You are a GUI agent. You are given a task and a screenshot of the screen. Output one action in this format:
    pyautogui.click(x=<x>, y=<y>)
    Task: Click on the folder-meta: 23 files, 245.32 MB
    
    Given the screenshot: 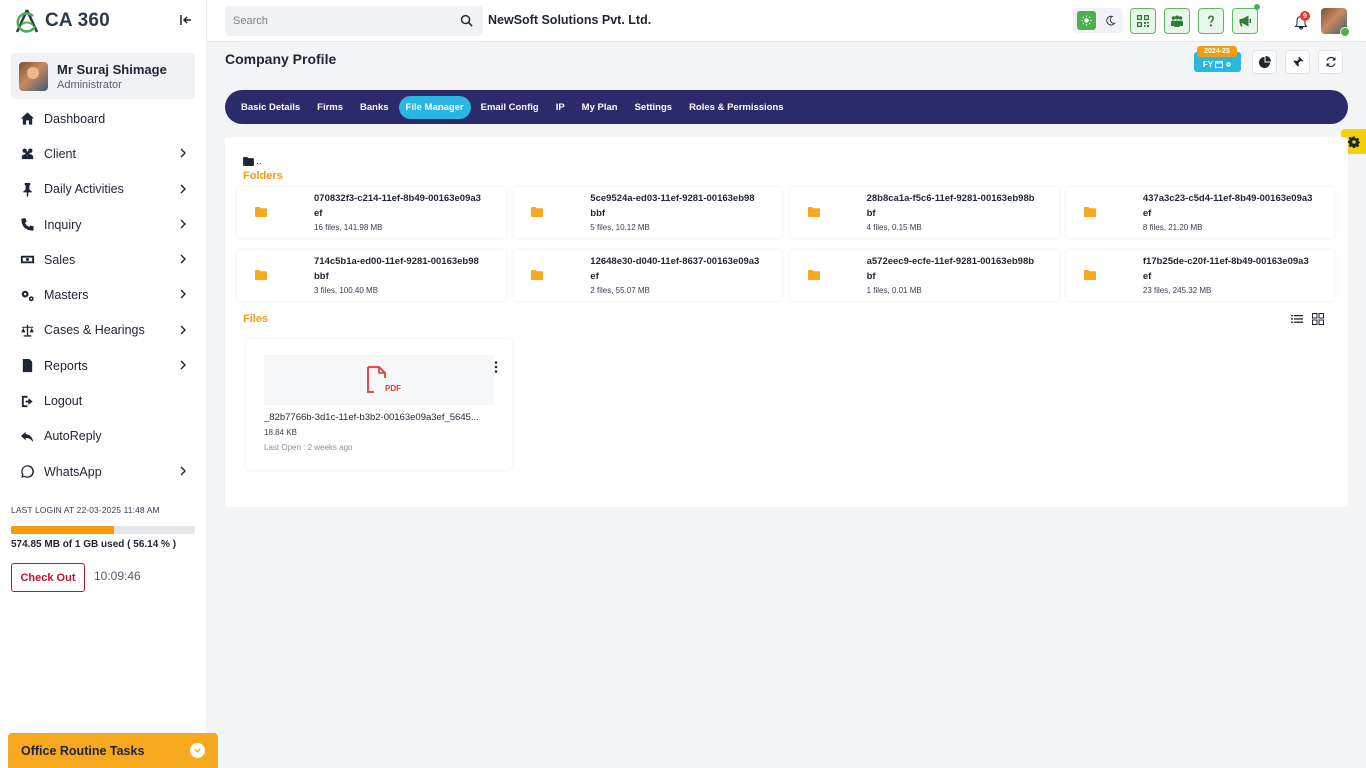 What is the action you would take?
    pyautogui.click(x=1177, y=290)
    